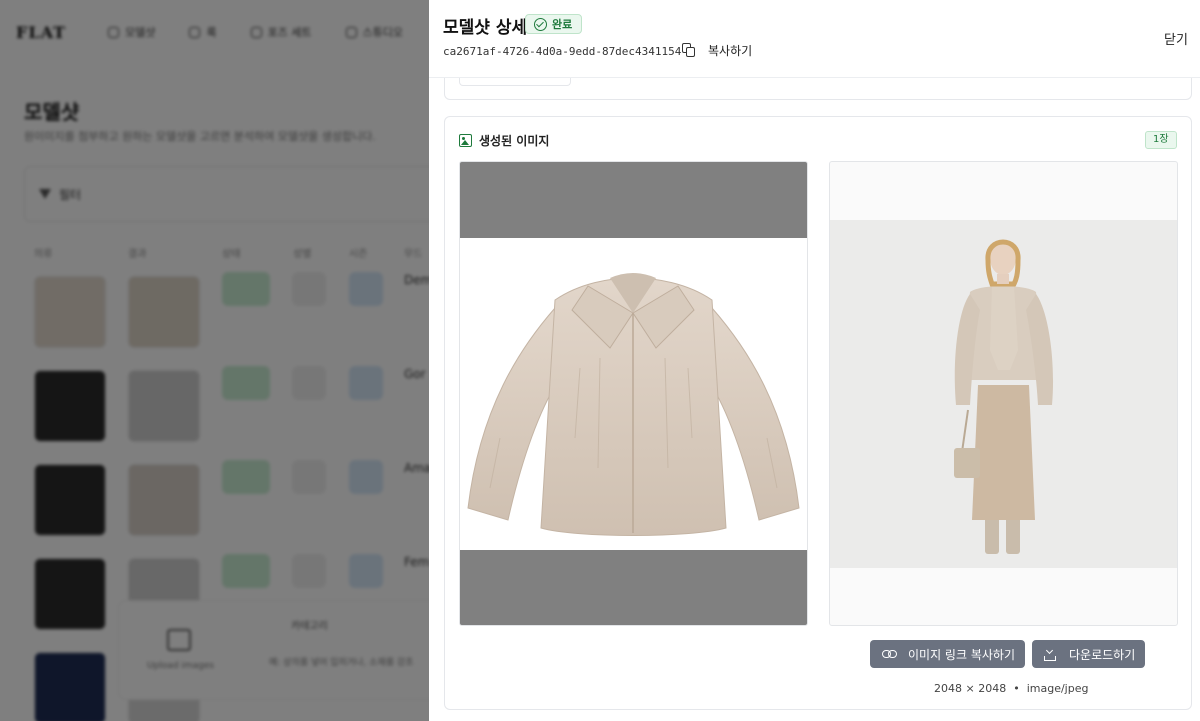  I want to click on download-icon, so click(1050, 654).